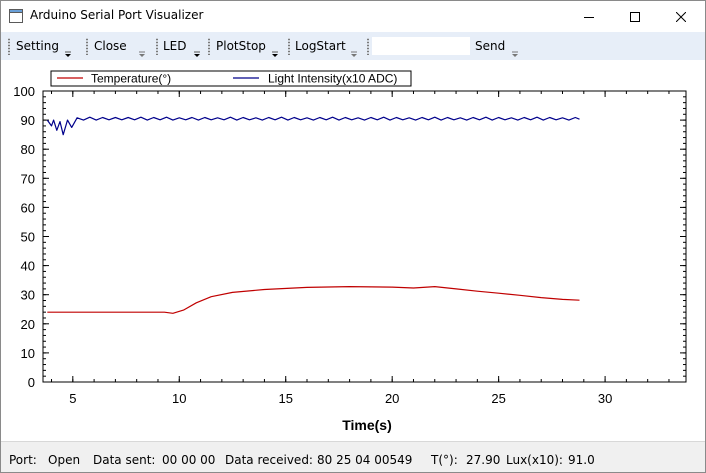  I want to click on data-received-label: Data received:, so click(269, 460).